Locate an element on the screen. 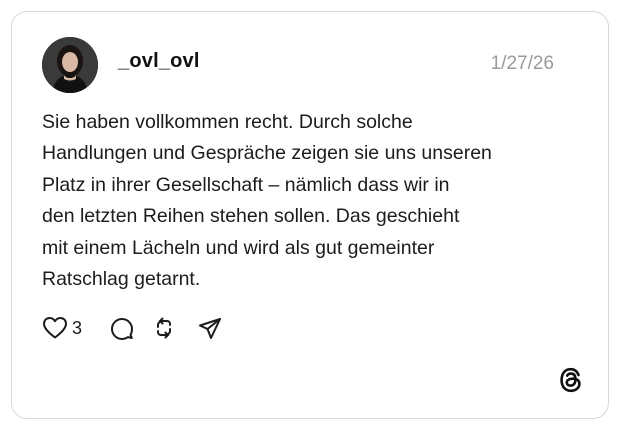  comment-icon is located at coordinates (122, 329).